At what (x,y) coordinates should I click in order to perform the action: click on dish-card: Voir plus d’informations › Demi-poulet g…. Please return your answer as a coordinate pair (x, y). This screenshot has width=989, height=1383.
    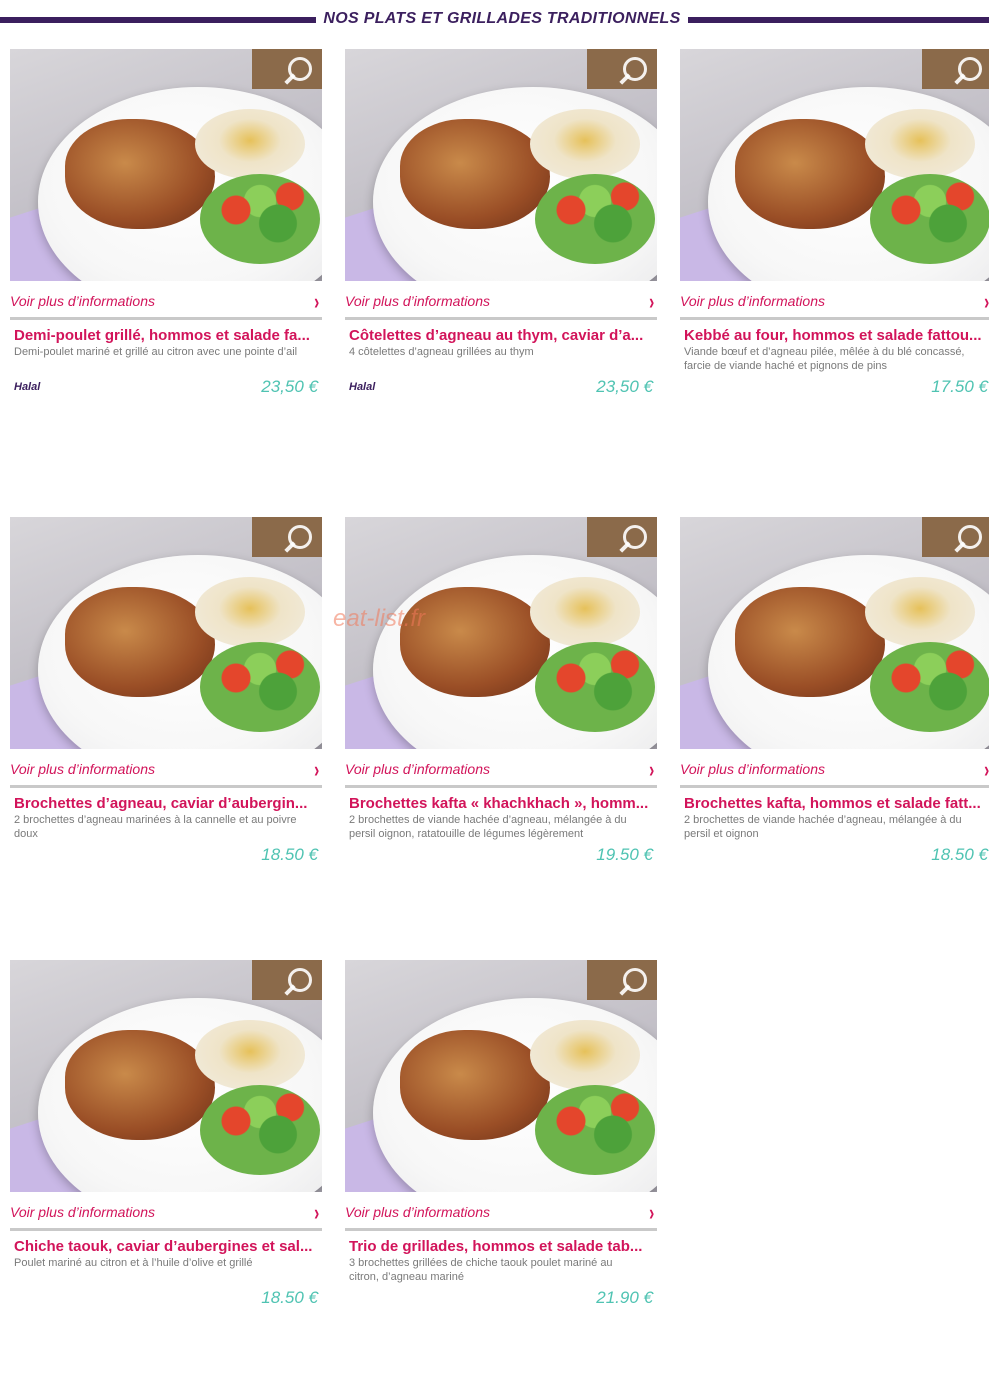
    Looking at the image, I should click on (167, 239).